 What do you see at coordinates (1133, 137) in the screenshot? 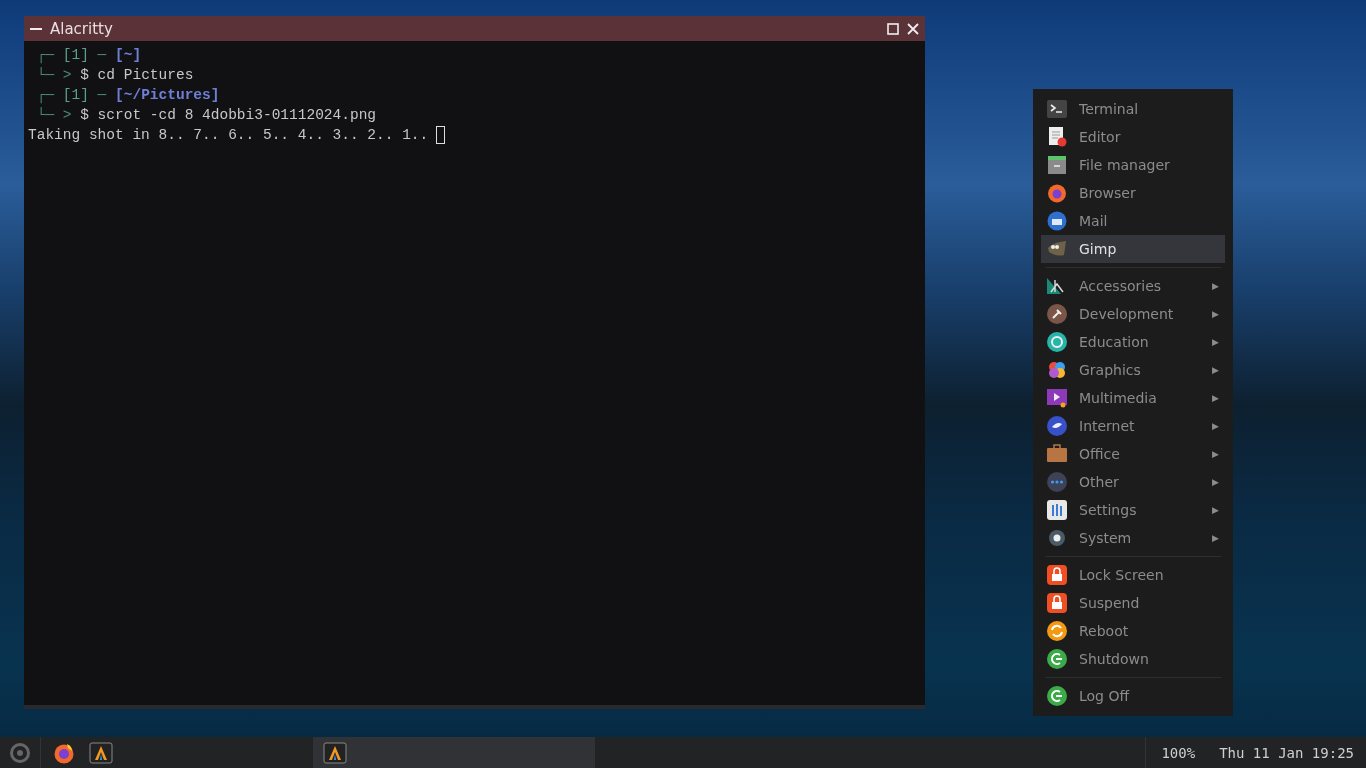
I see `menu-item: Editor` at bounding box center [1133, 137].